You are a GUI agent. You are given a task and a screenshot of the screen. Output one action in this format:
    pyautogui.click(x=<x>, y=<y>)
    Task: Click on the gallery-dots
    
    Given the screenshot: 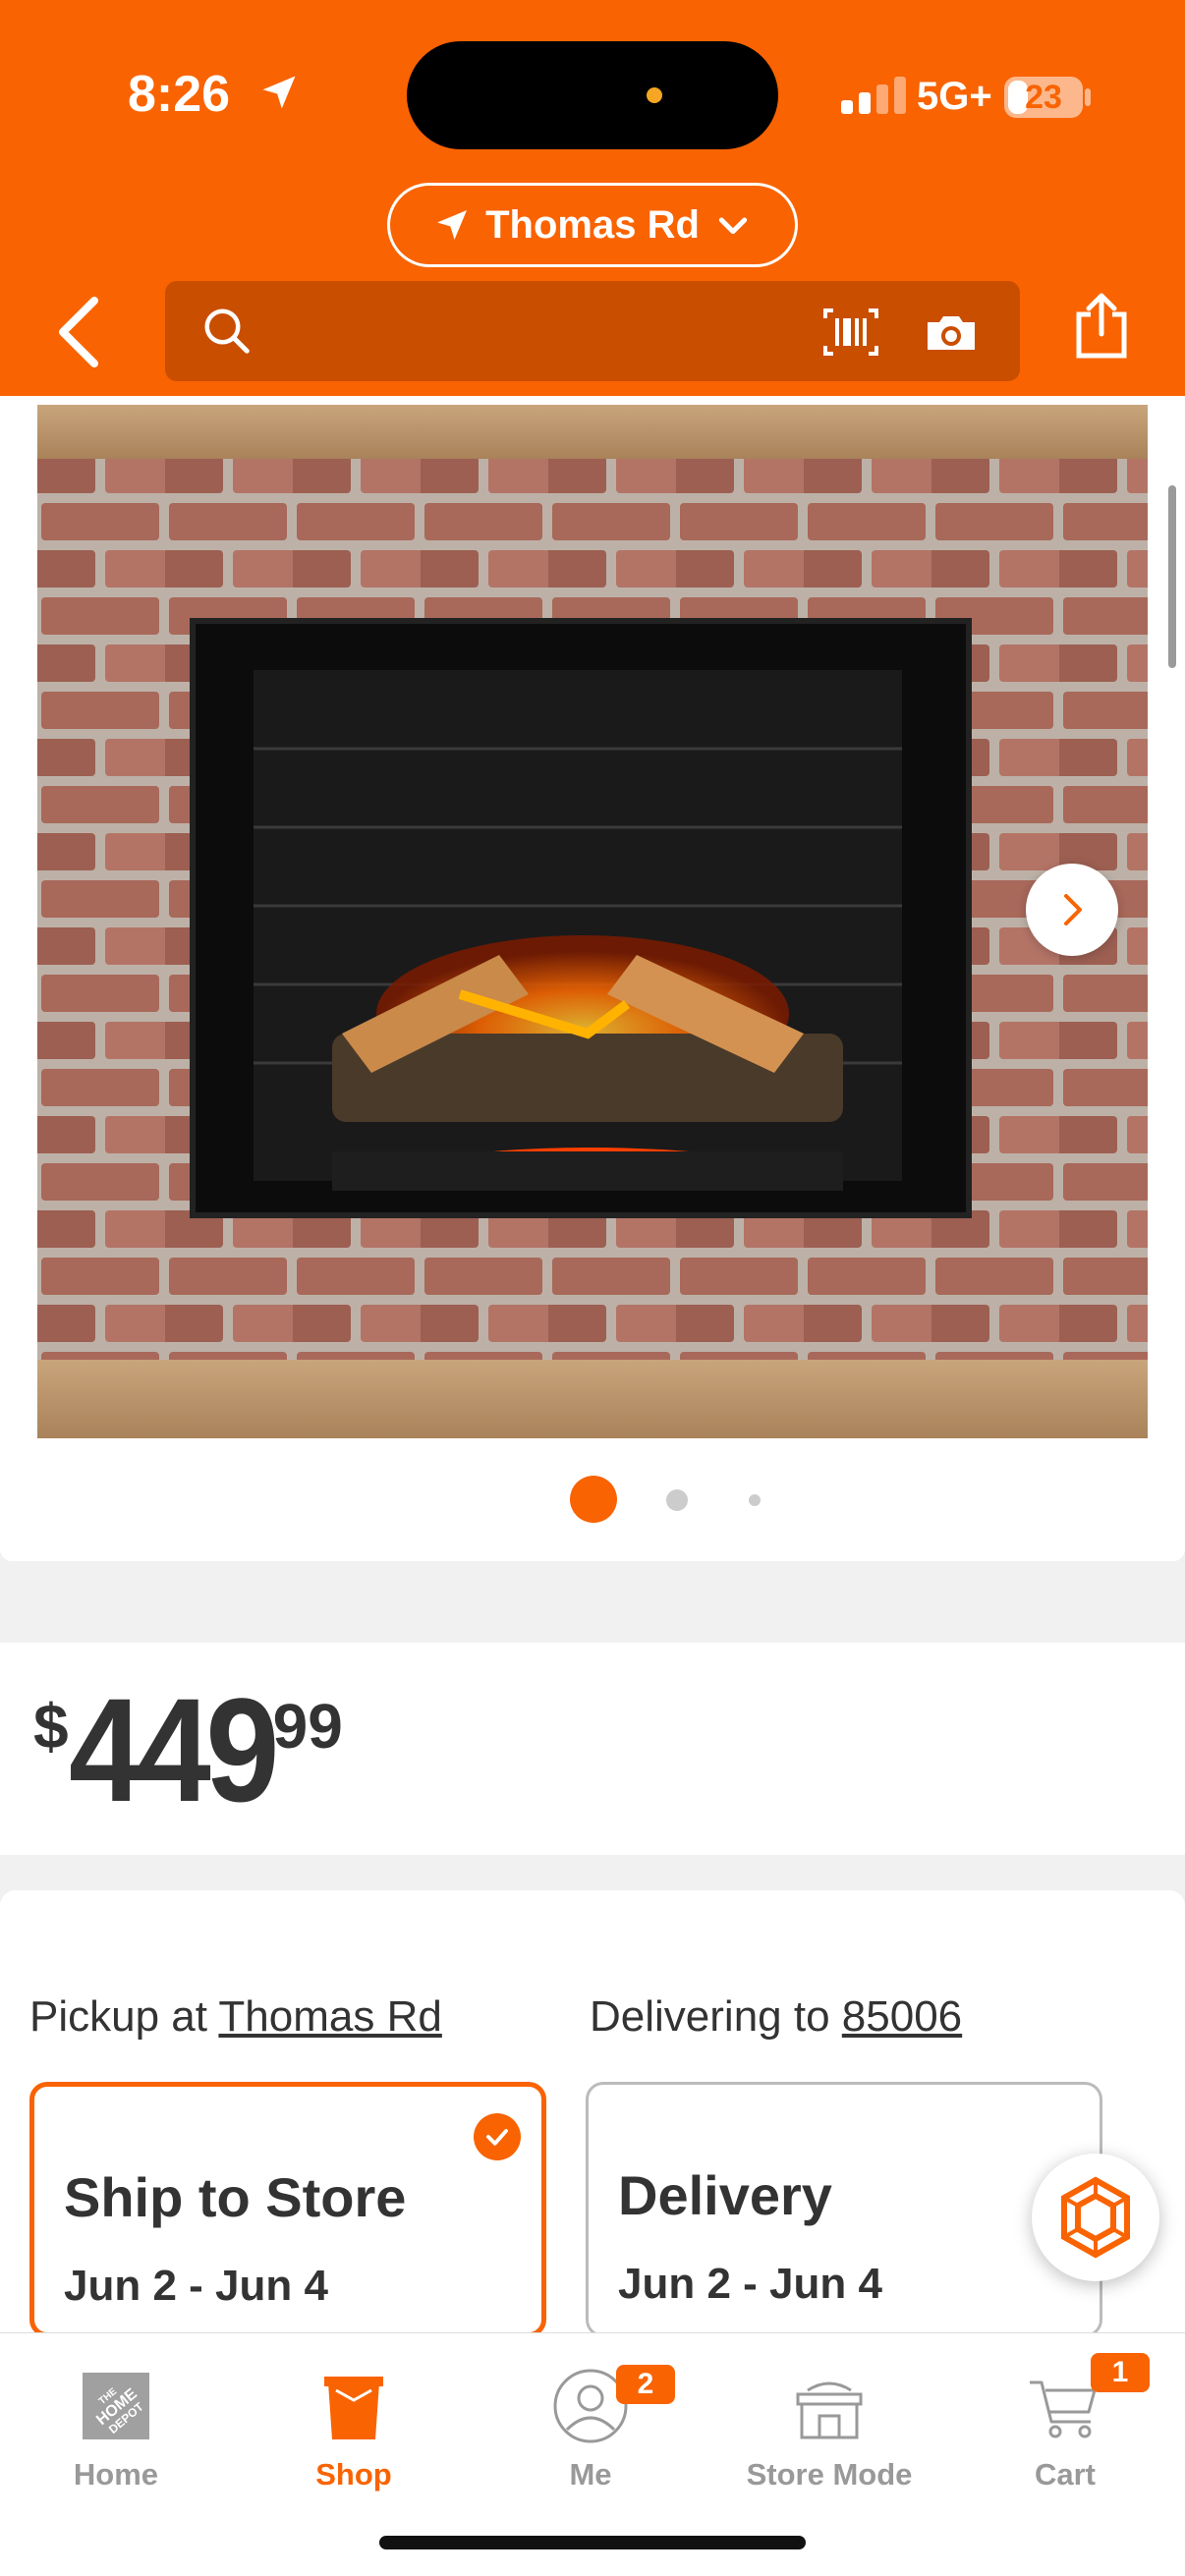 What is the action you would take?
    pyautogui.click(x=592, y=1499)
    